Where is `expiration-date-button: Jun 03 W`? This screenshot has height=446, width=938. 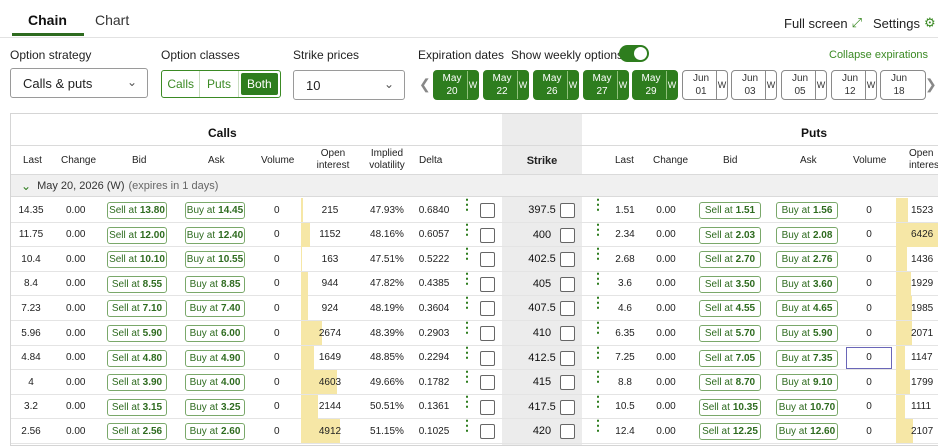
expiration-date-button: Jun 03 W is located at coordinates (754, 85).